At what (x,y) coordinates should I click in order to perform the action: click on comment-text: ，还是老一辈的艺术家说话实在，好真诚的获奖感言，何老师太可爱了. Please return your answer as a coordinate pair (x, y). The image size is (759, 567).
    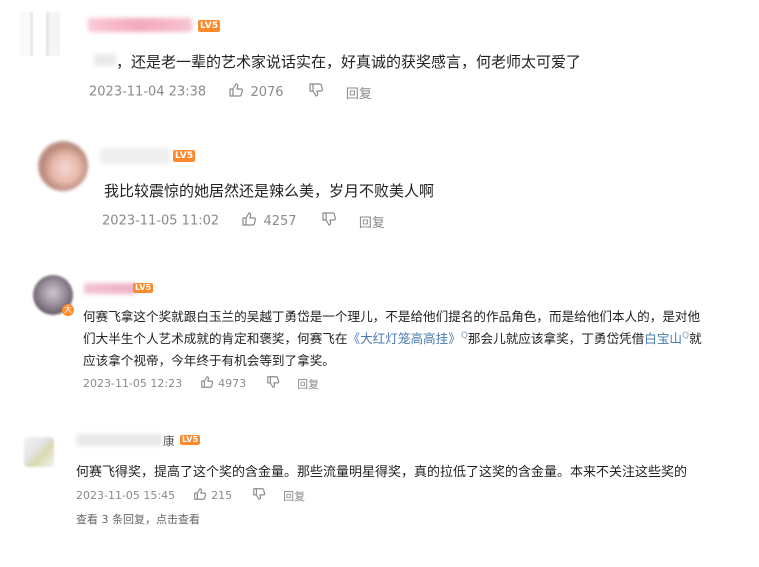
    Looking at the image, I should click on (349, 62).